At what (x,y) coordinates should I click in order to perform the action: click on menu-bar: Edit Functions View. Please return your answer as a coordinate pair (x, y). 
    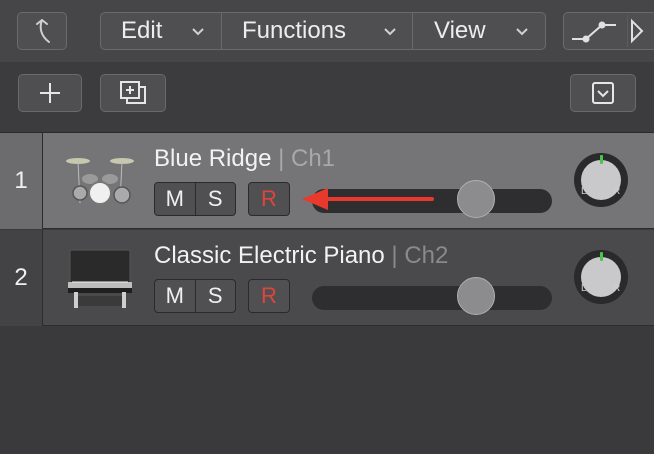
    Looking at the image, I should click on (323, 31).